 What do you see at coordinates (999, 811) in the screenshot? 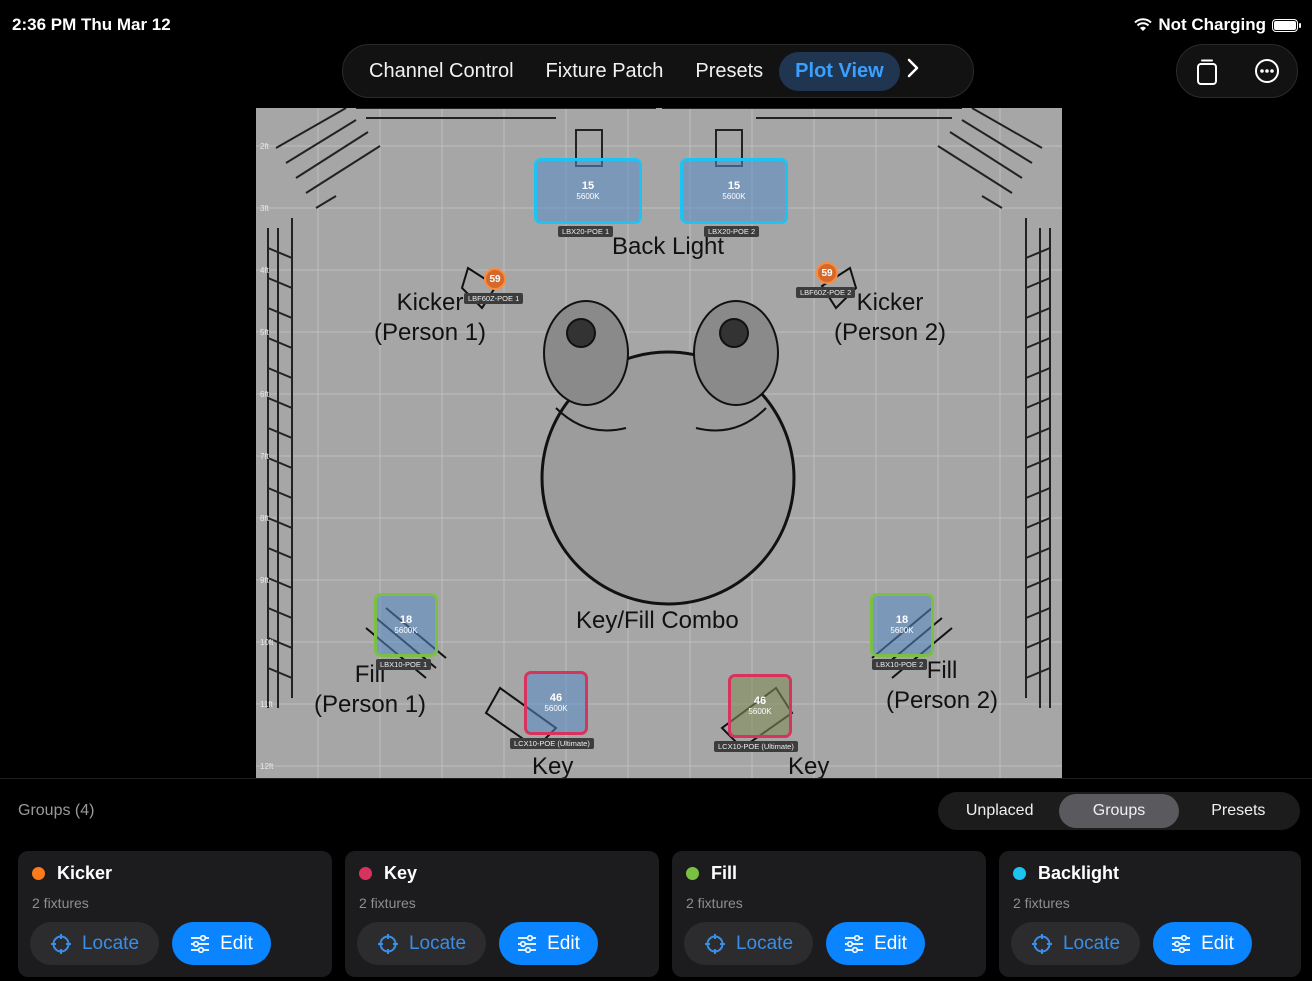
I see `segment-unplaced: Unplaced` at bounding box center [999, 811].